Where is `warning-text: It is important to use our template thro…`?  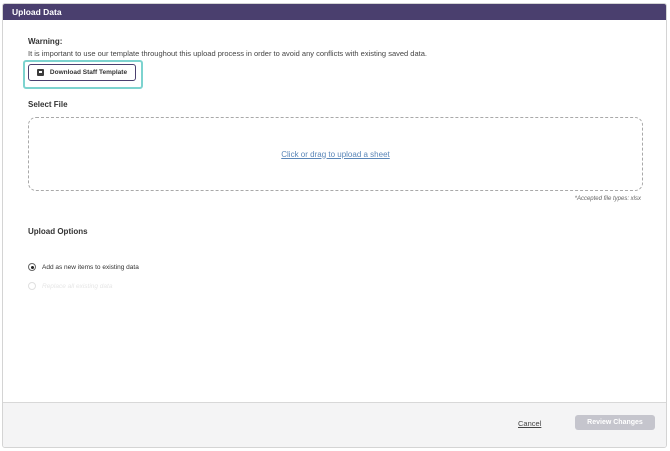
warning-text: It is important to use our template thro… is located at coordinates (227, 53).